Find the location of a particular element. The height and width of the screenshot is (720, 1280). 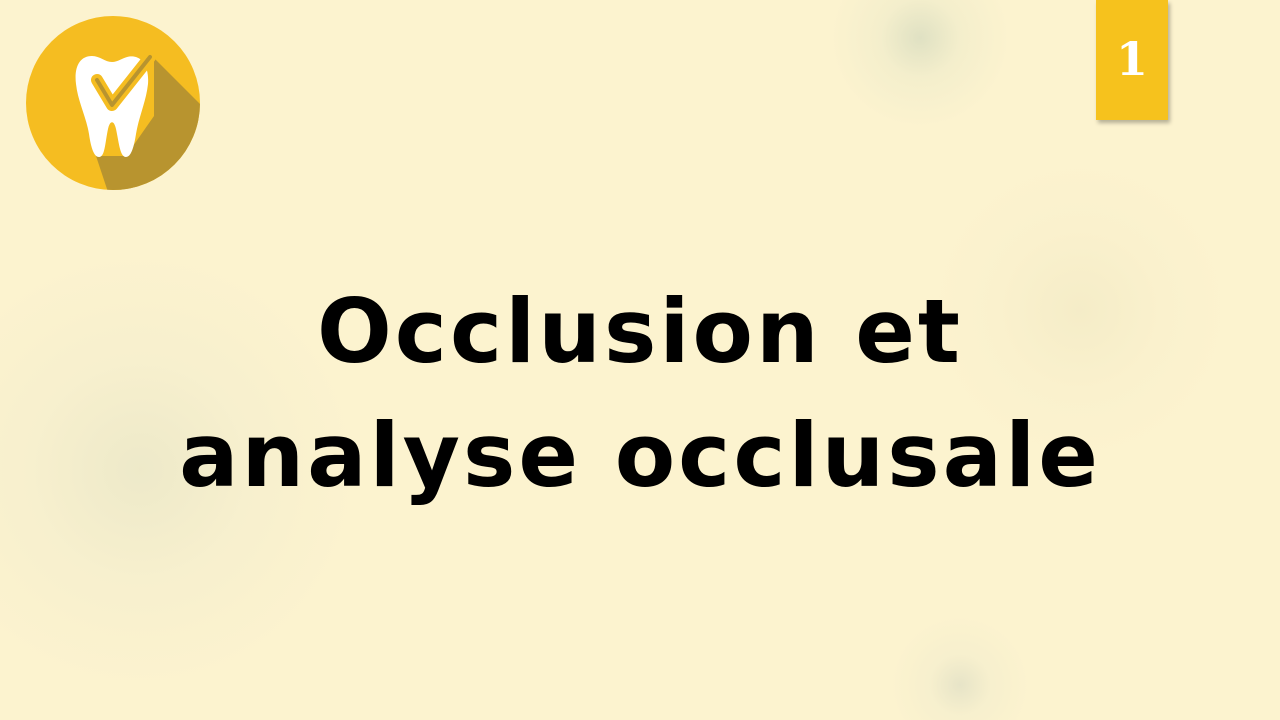

tooth-check-icon is located at coordinates (113, 103).